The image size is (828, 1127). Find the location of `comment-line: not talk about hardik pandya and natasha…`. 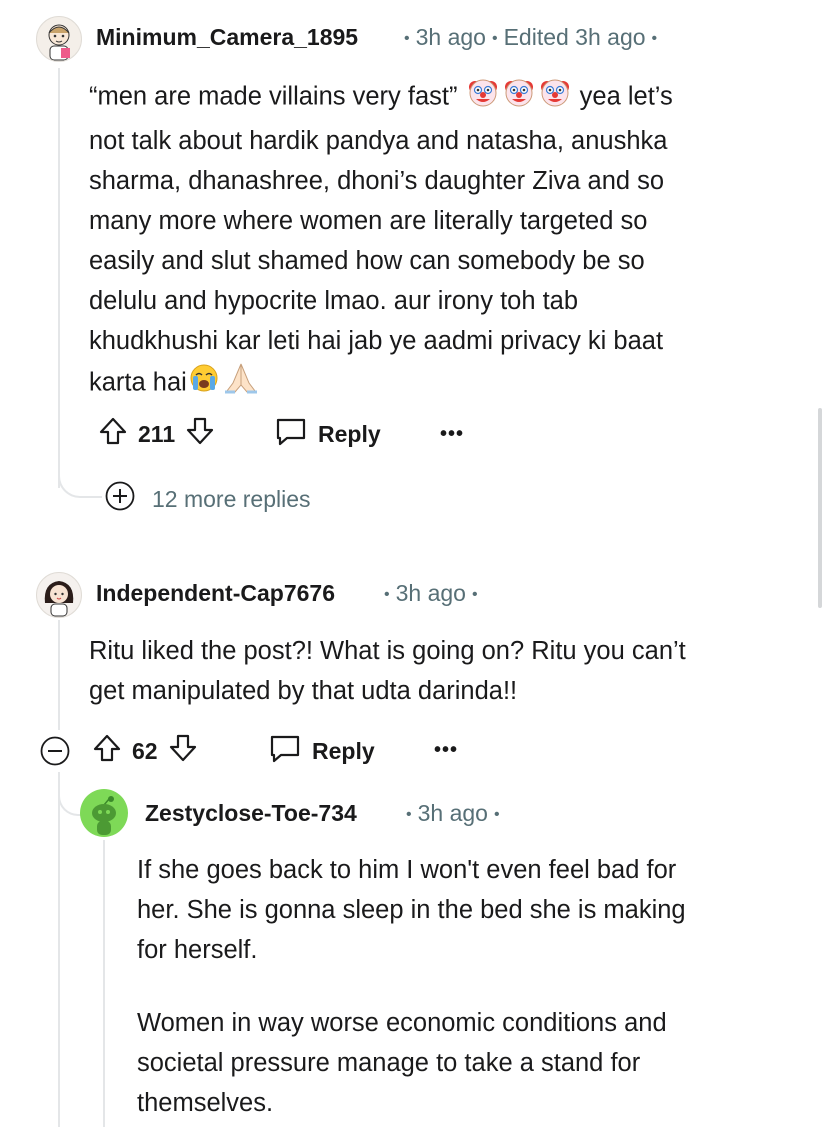

comment-line: not talk about hardik pandya and natasha… is located at coordinates (378, 141).